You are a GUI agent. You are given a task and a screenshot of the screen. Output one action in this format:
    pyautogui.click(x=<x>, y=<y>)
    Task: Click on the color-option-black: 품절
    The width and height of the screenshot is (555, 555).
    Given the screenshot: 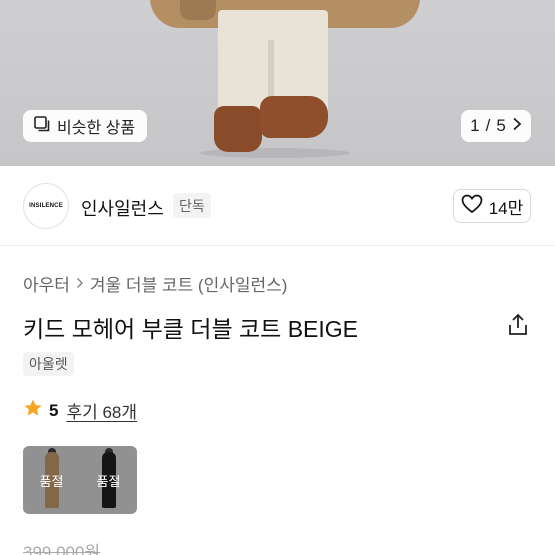 What is the action you would take?
    pyautogui.click(x=108, y=480)
    